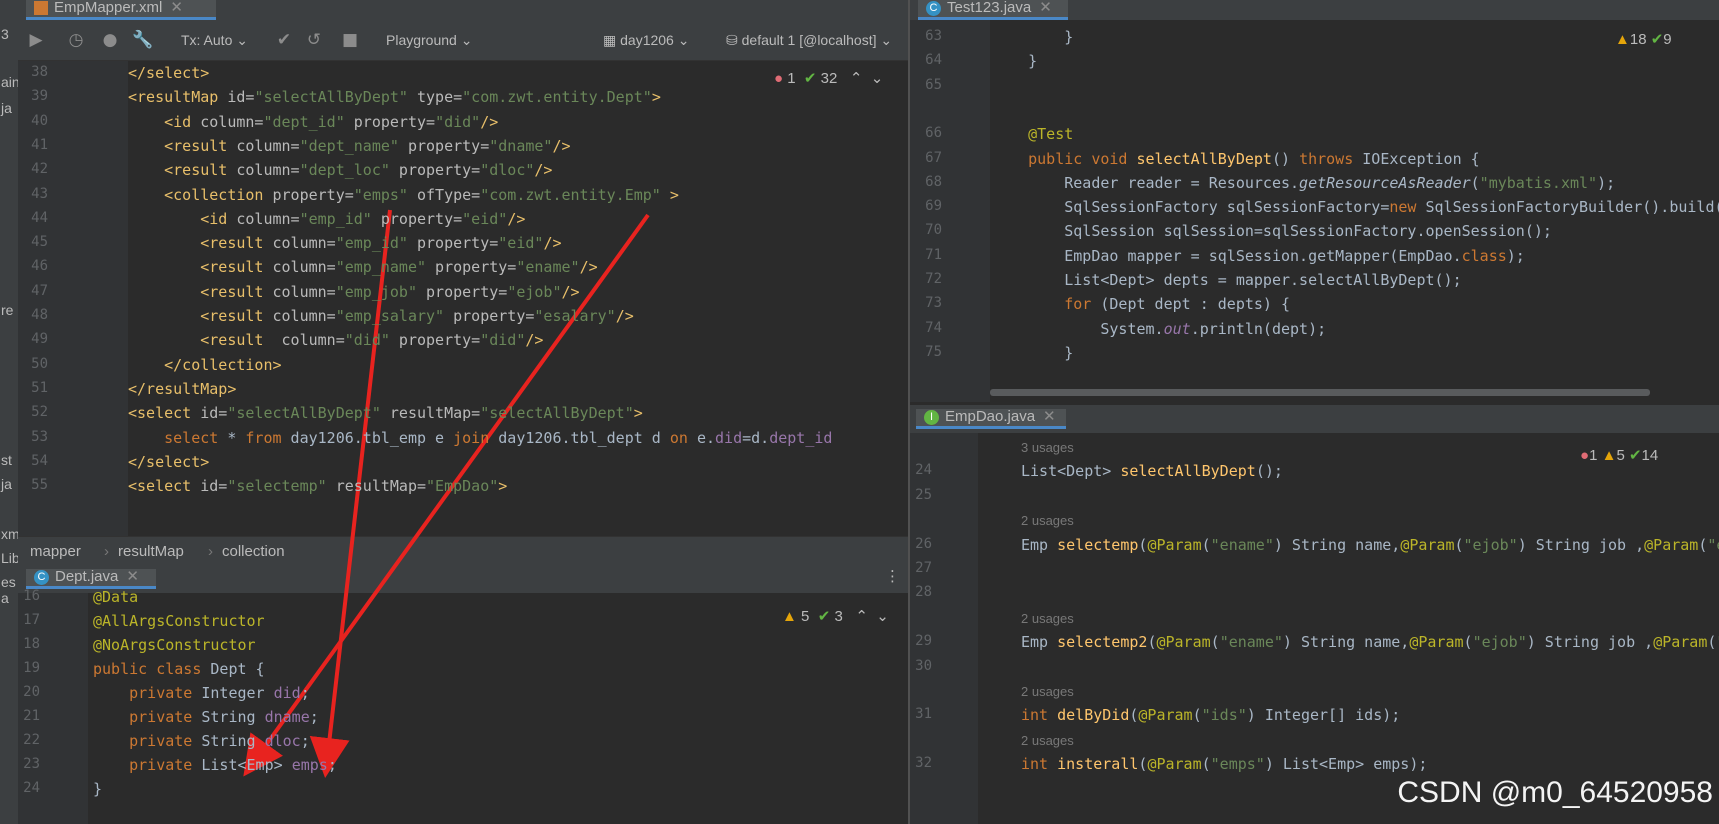  Describe the element at coordinates (1152, 471) in the screenshot. I see `code-line: List<Dept> selectAllByDept();` at that location.